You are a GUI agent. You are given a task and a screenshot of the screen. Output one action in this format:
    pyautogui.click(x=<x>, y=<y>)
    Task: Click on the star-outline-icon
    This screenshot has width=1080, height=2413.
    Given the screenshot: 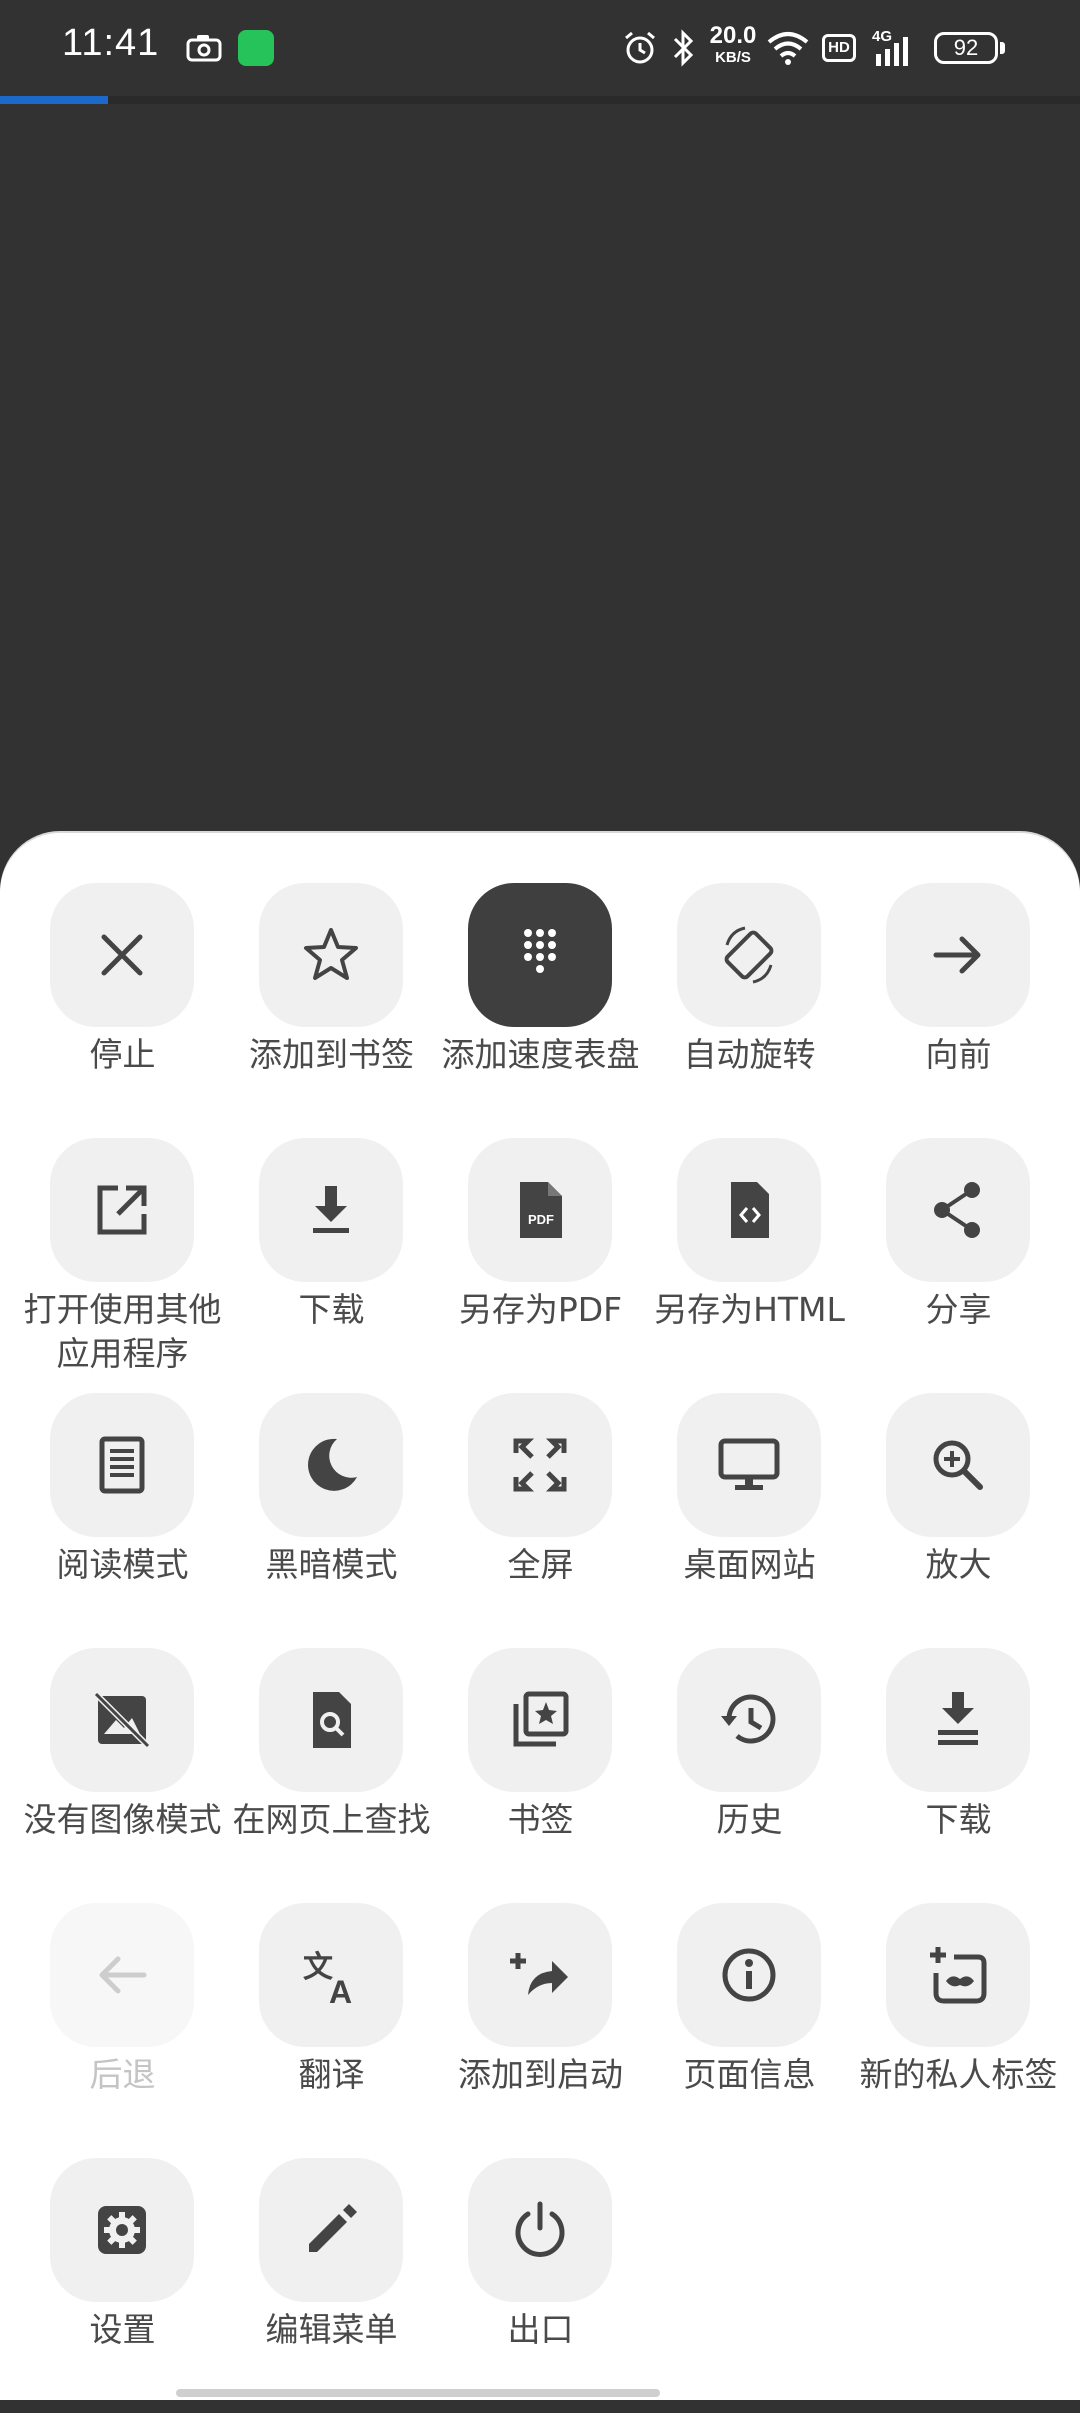 What is the action you would take?
    pyautogui.click(x=331, y=954)
    